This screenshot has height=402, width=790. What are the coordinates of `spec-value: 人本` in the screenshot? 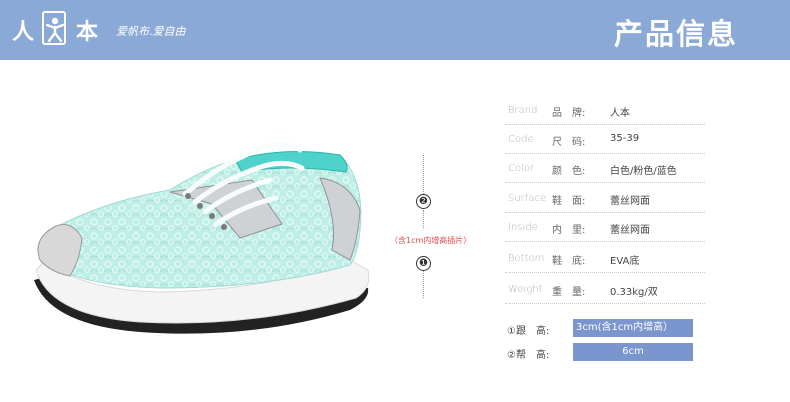 It's located at (620, 113).